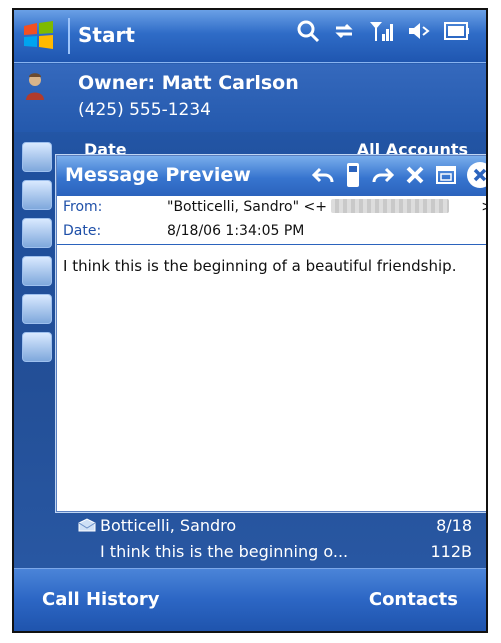  I want to click on date-row: Date: 8/18/06 1:34:05 PM, so click(271, 232).